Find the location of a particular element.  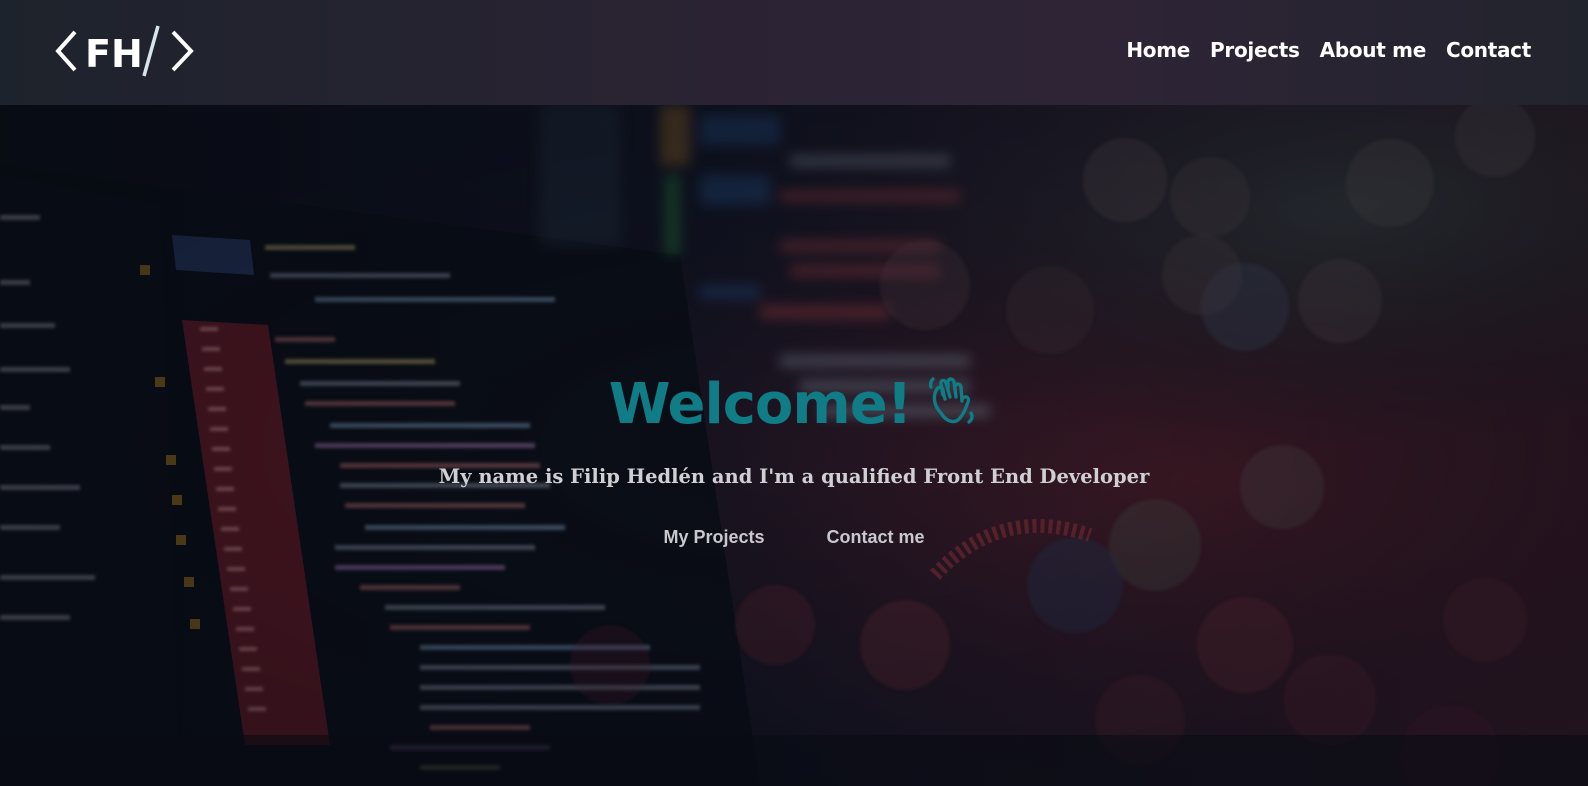

site-logo: FH is located at coordinates (127, 51).